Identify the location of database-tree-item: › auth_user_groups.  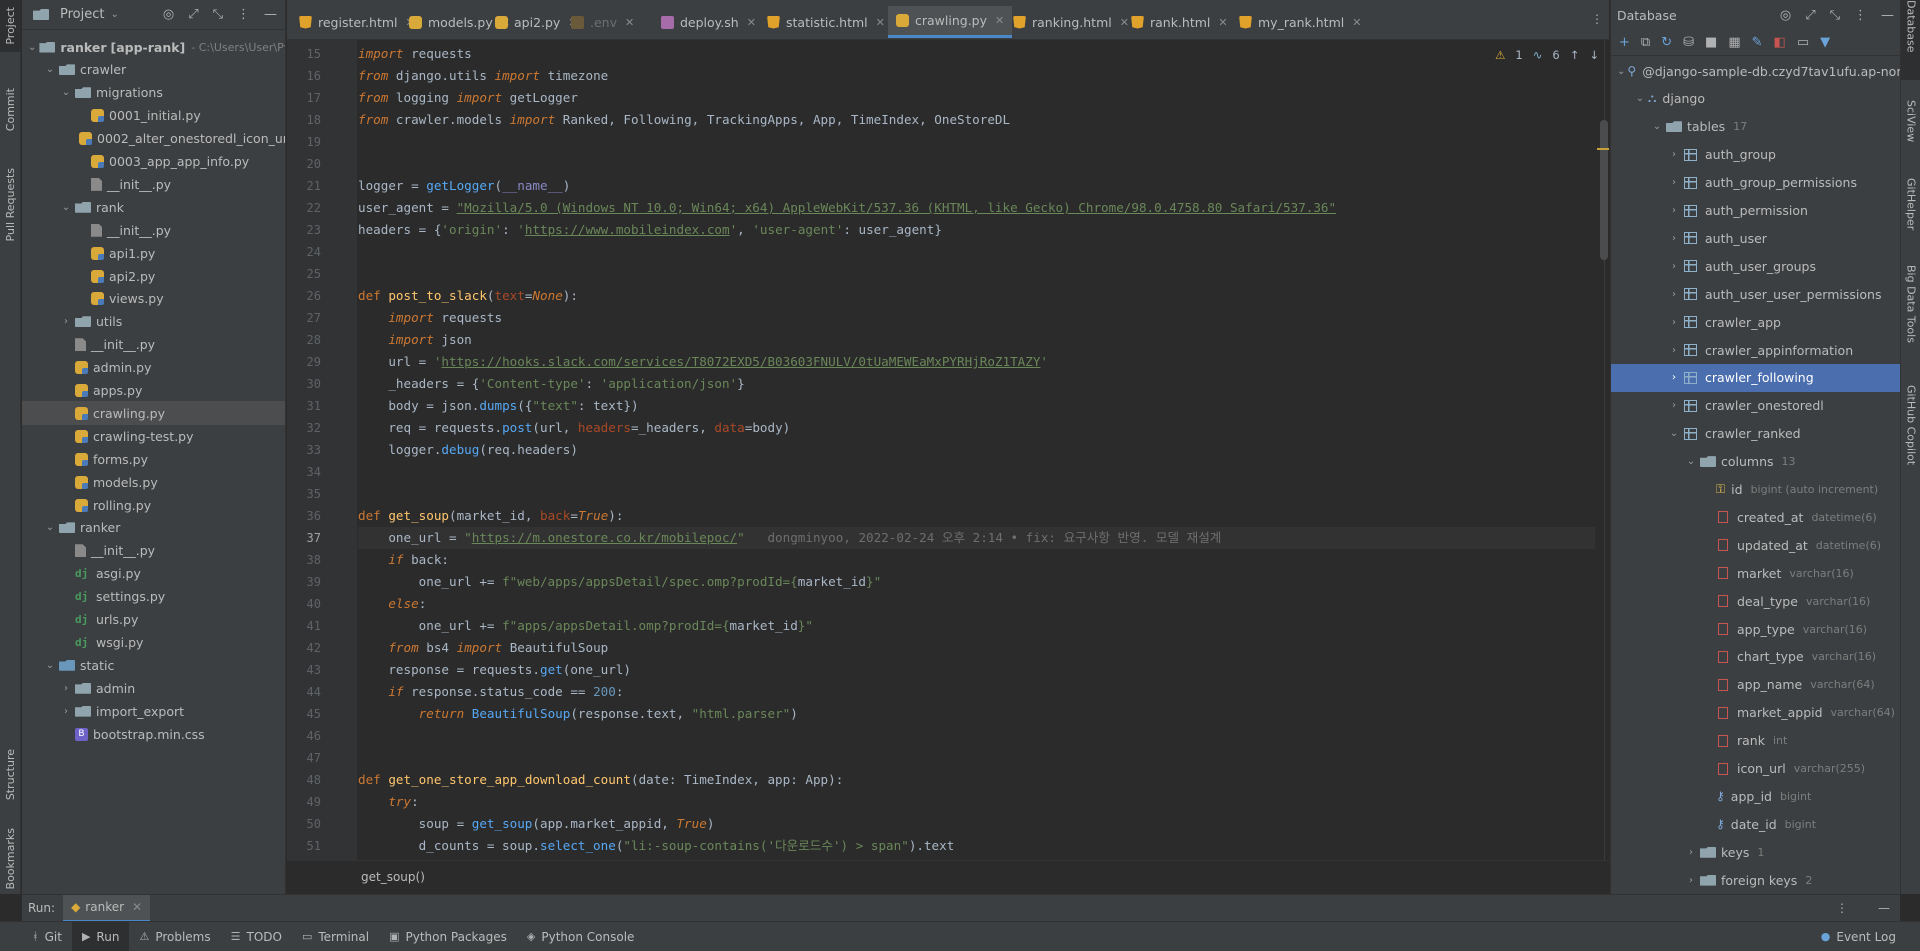
(1755, 266).